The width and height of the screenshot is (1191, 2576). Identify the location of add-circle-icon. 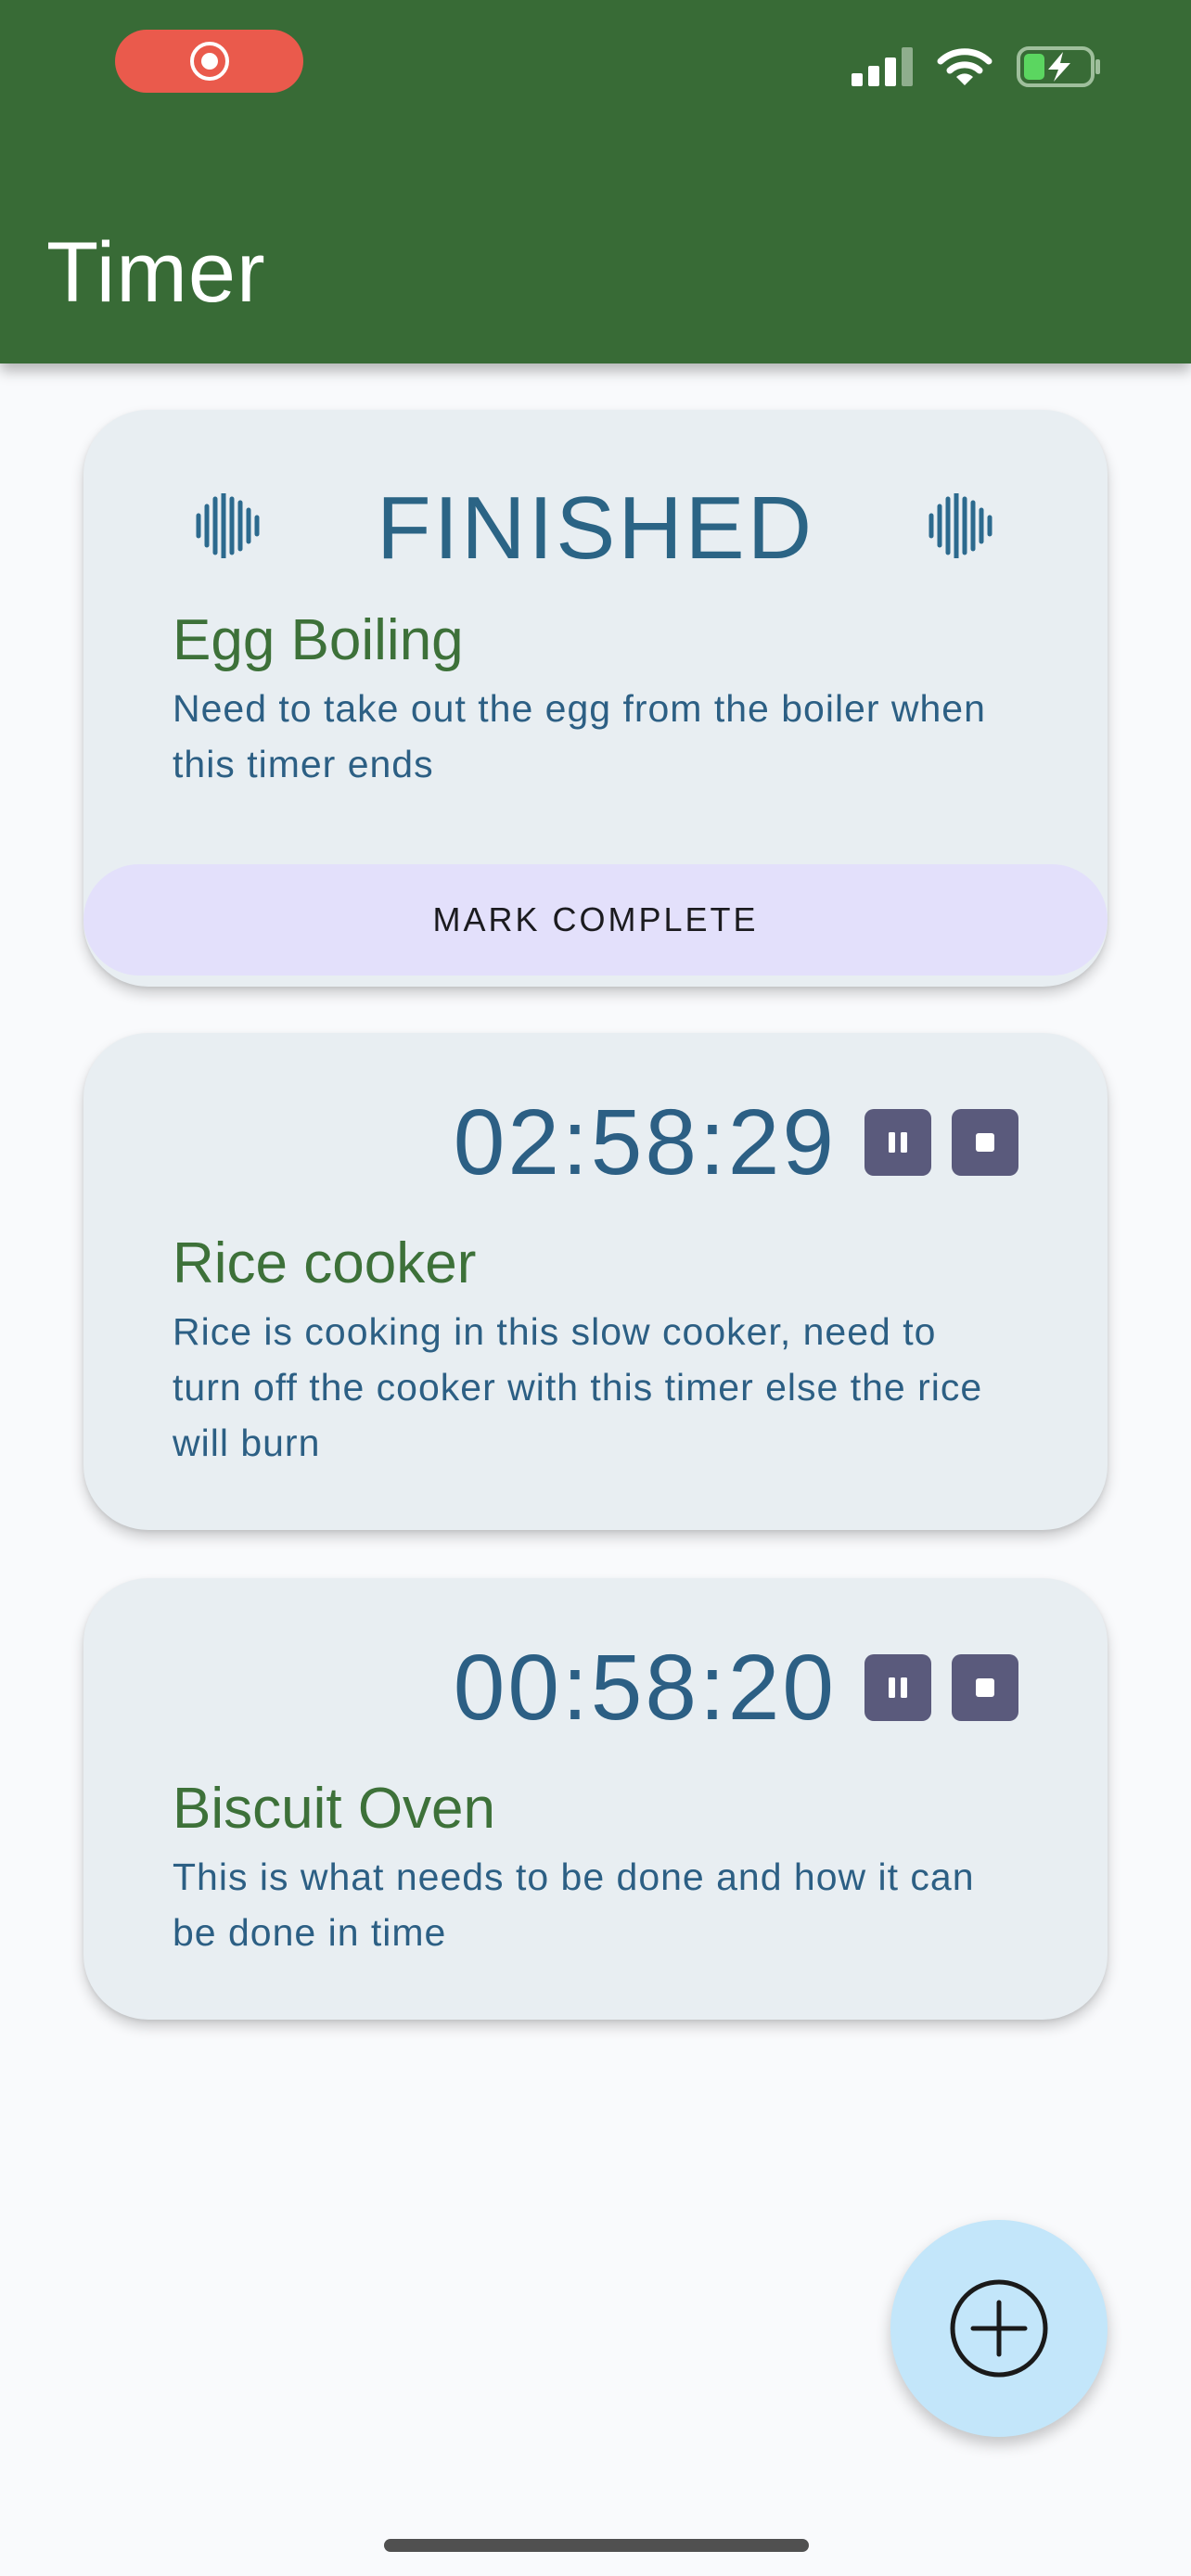
(999, 2328).